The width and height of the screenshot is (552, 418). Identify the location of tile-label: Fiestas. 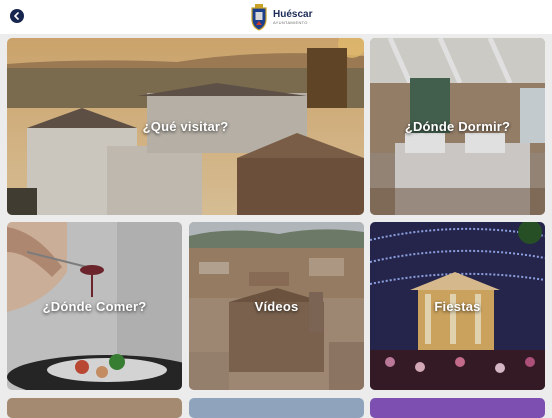
(457, 306).